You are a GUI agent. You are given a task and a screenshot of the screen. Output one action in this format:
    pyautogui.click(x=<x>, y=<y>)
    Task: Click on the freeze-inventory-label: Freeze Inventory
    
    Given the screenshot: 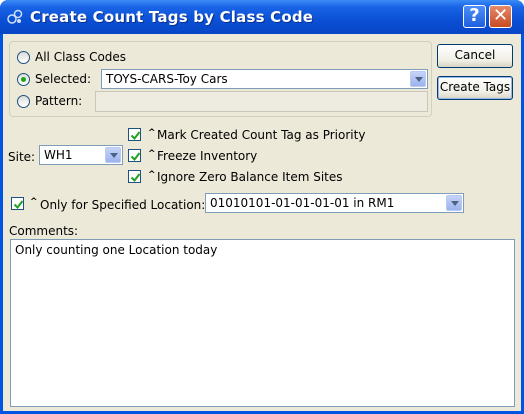 What is the action you would take?
    pyautogui.click(x=207, y=156)
    